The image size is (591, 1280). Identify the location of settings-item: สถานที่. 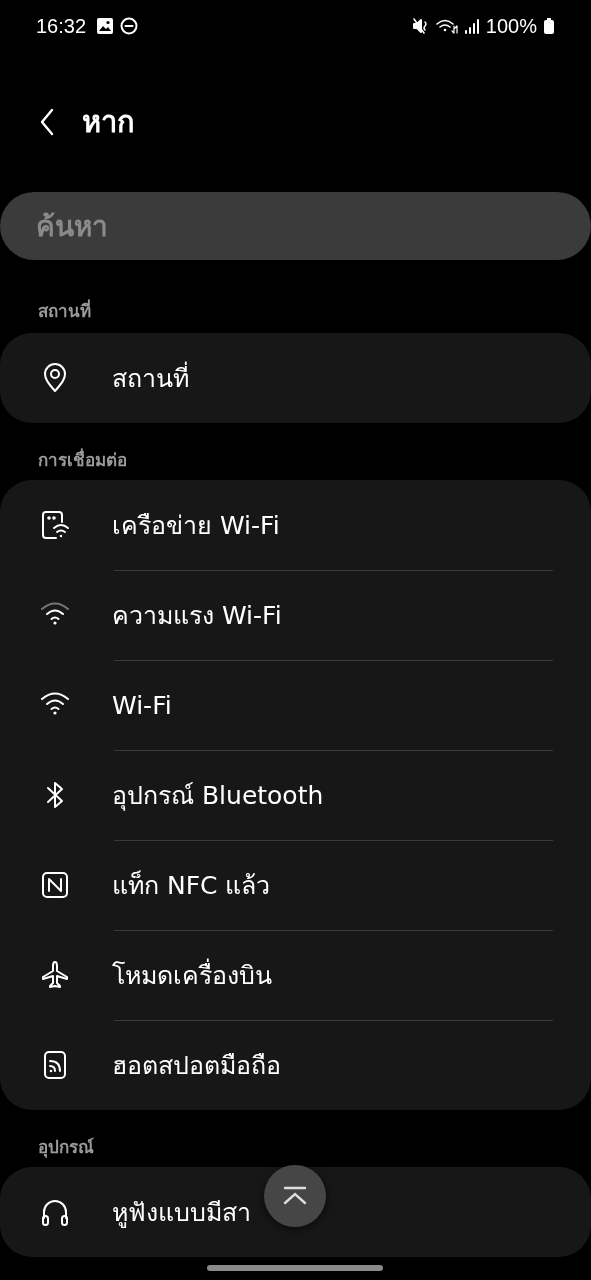
(295, 378).